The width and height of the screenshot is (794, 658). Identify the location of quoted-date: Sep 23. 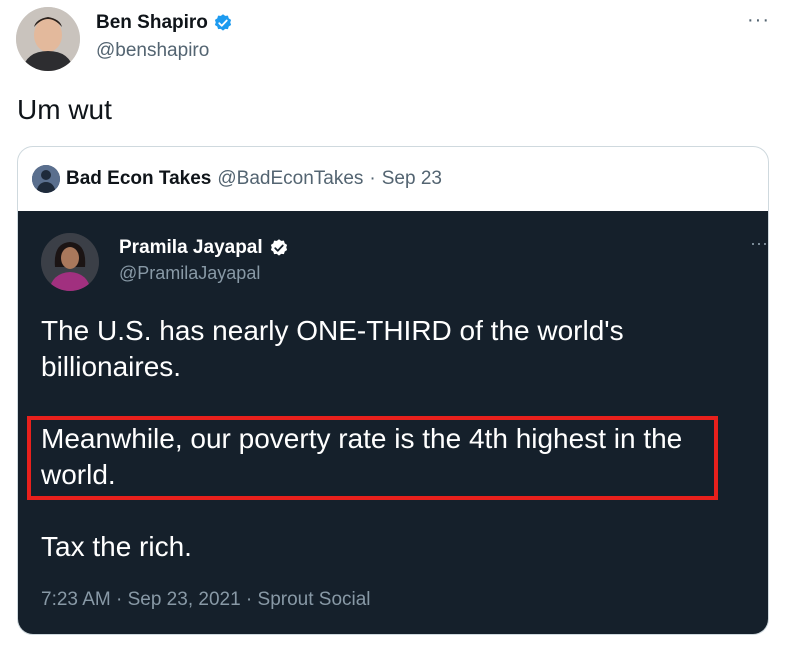
(412, 179).